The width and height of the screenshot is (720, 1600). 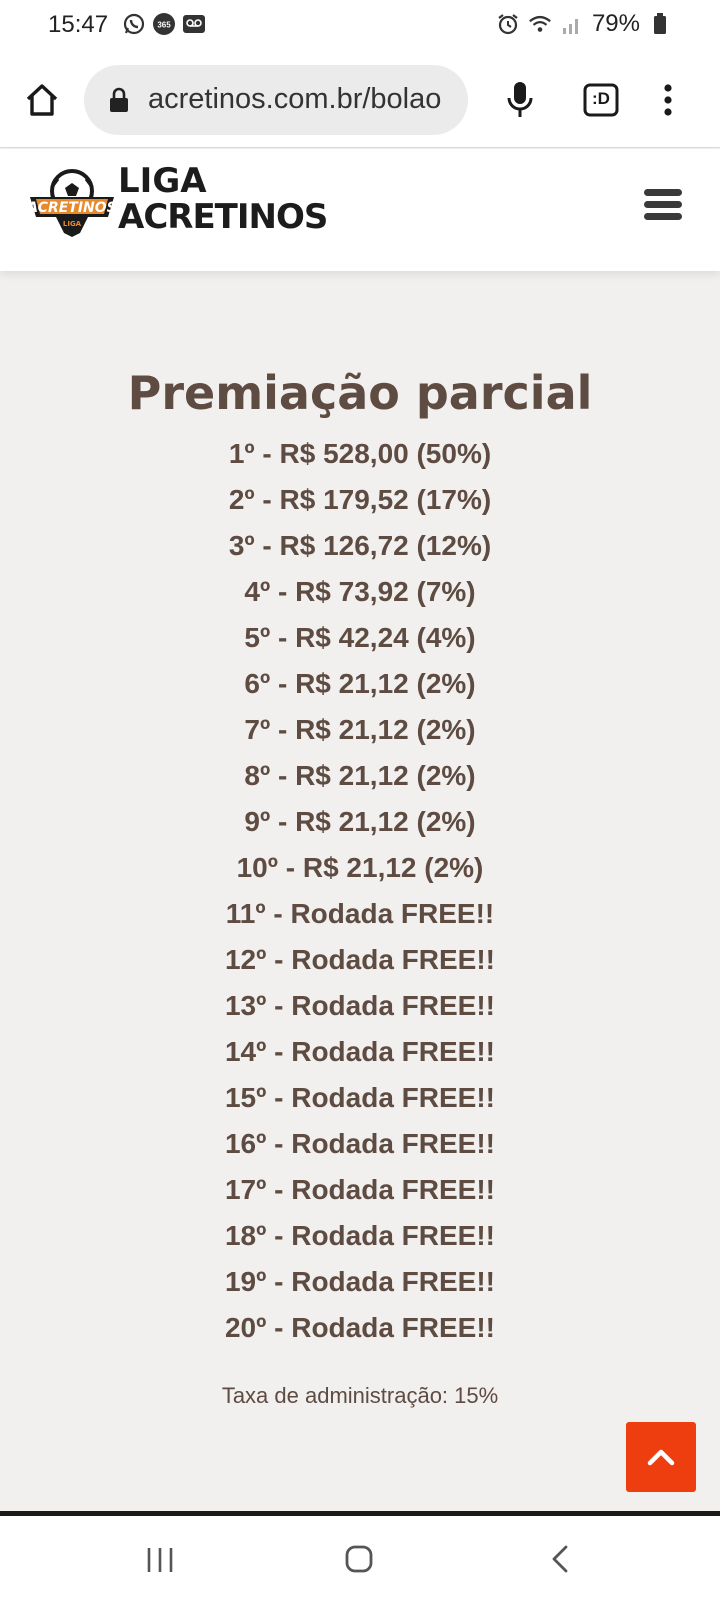 I want to click on microphone-icon, so click(x=520, y=99).